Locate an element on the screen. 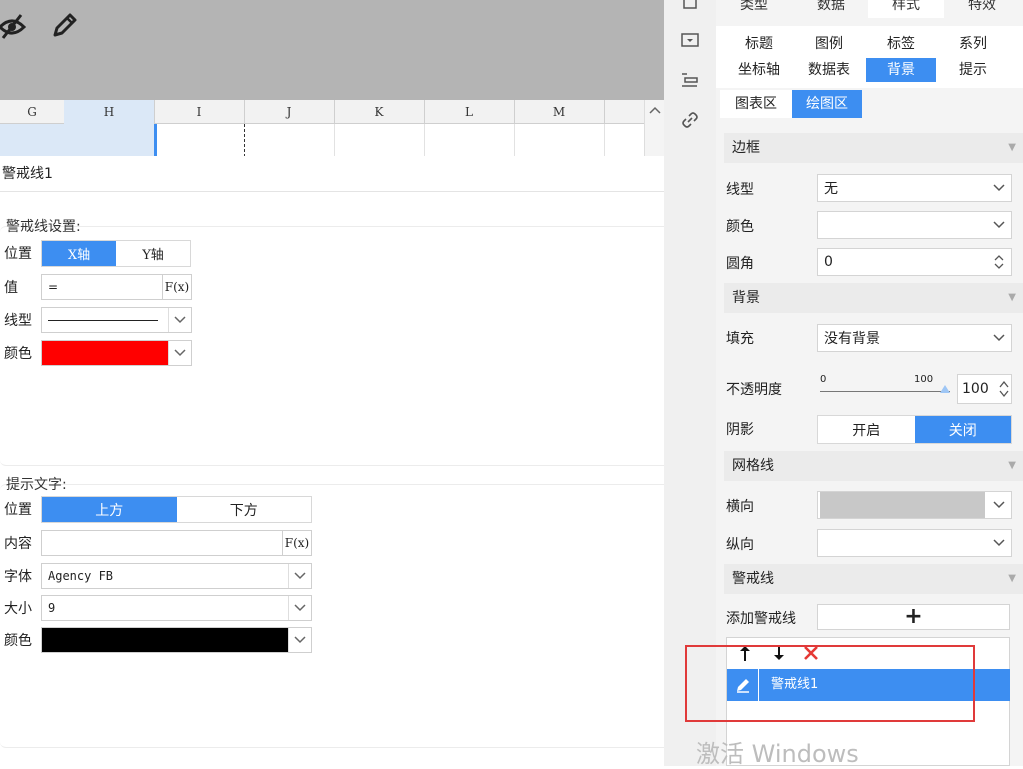 This screenshot has width=1023, height=769. opacity-min-label: 0 is located at coordinates (823, 379).